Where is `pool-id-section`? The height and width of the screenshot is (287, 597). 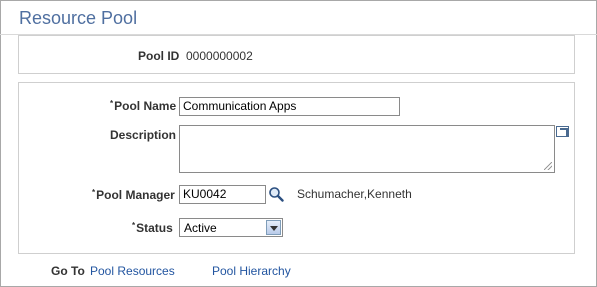
pool-id-section is located at coordinates (296, 54).